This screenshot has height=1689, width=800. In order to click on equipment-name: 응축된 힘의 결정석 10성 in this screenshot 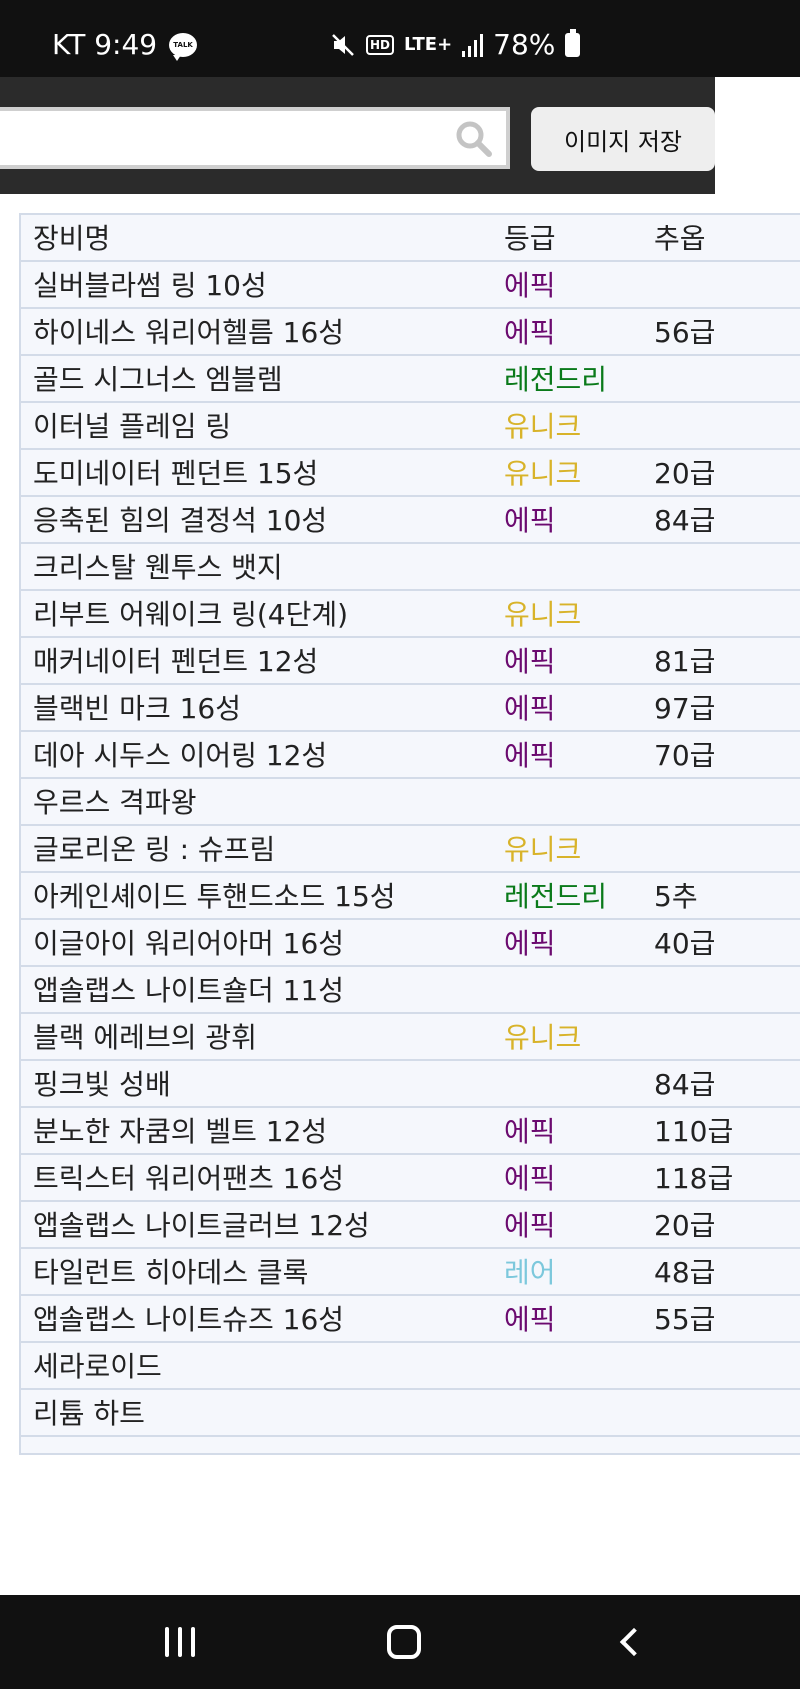, I will do `click(180, 520)`.